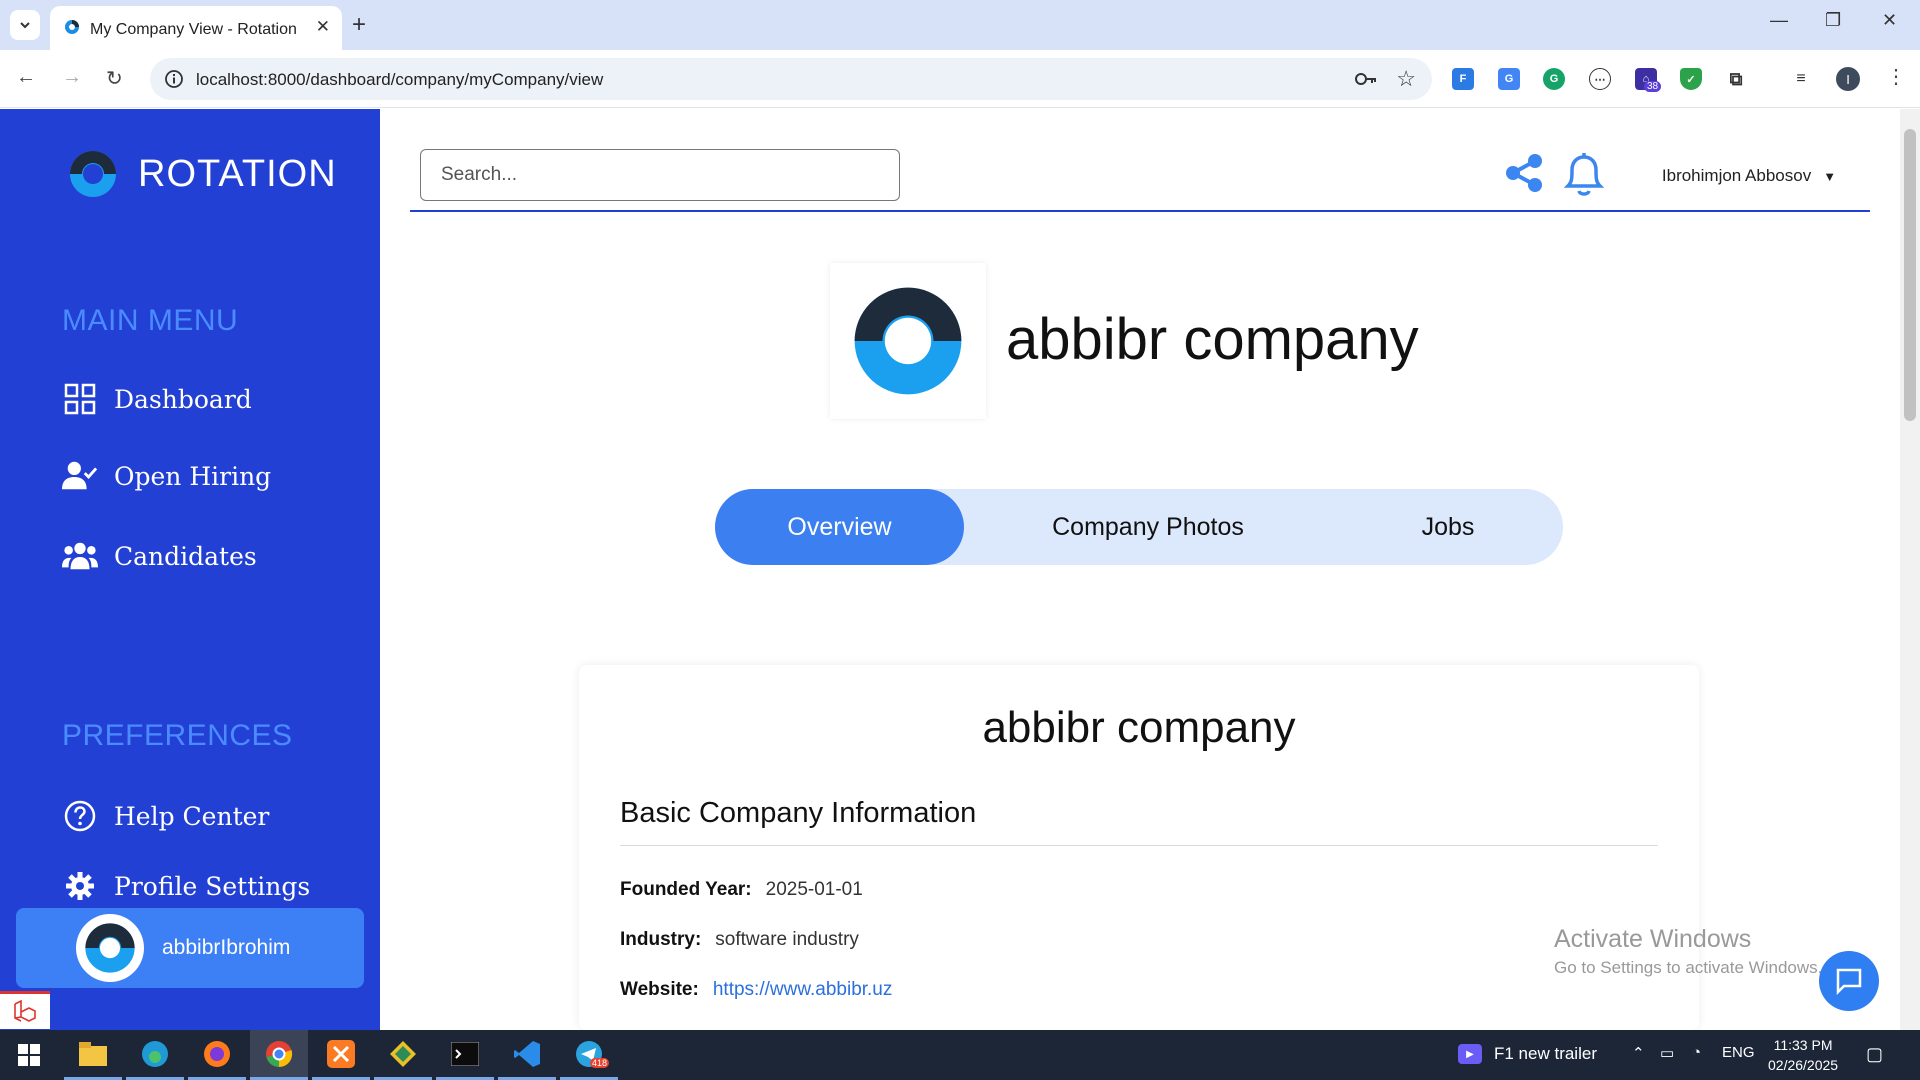 The height and width of the screenshot is (1080, 1920). What do you see at coordinates (80, 476) in the screenshot?
I see `user-check-icon` at bounding box center [80, 476].